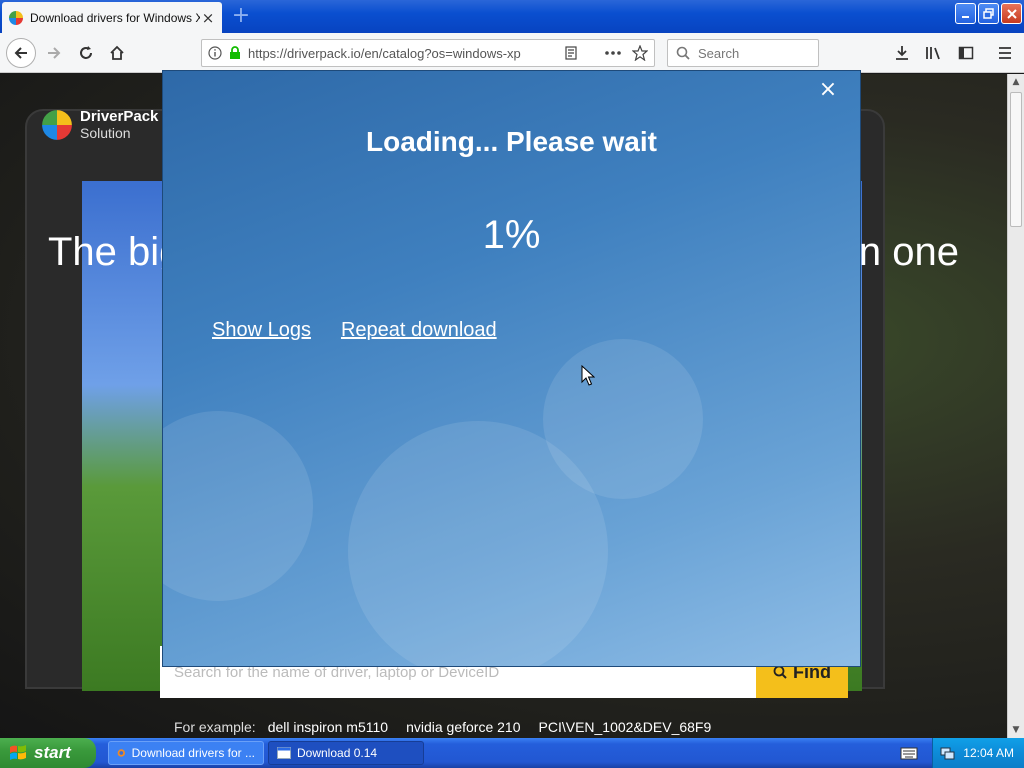 The width and height of the screenshot is (1024, 768). I want to click on system-tray: 12:04 AM, so click(978, 753).